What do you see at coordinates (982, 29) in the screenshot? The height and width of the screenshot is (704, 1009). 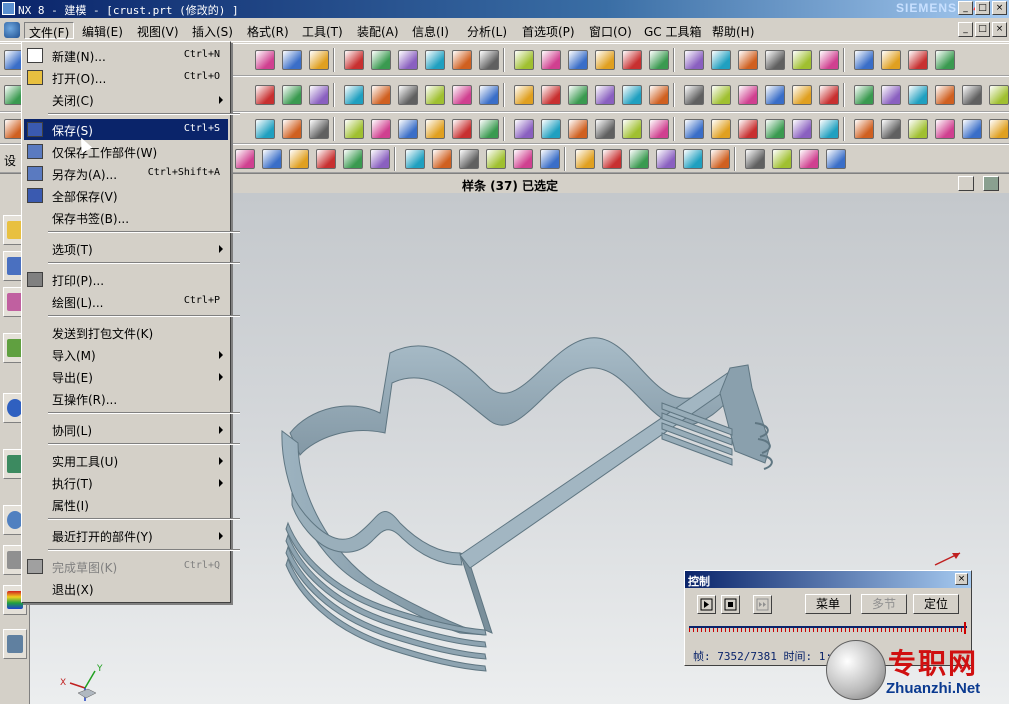 I see `doc-restore-button: □` at bounding box center [982, 29].